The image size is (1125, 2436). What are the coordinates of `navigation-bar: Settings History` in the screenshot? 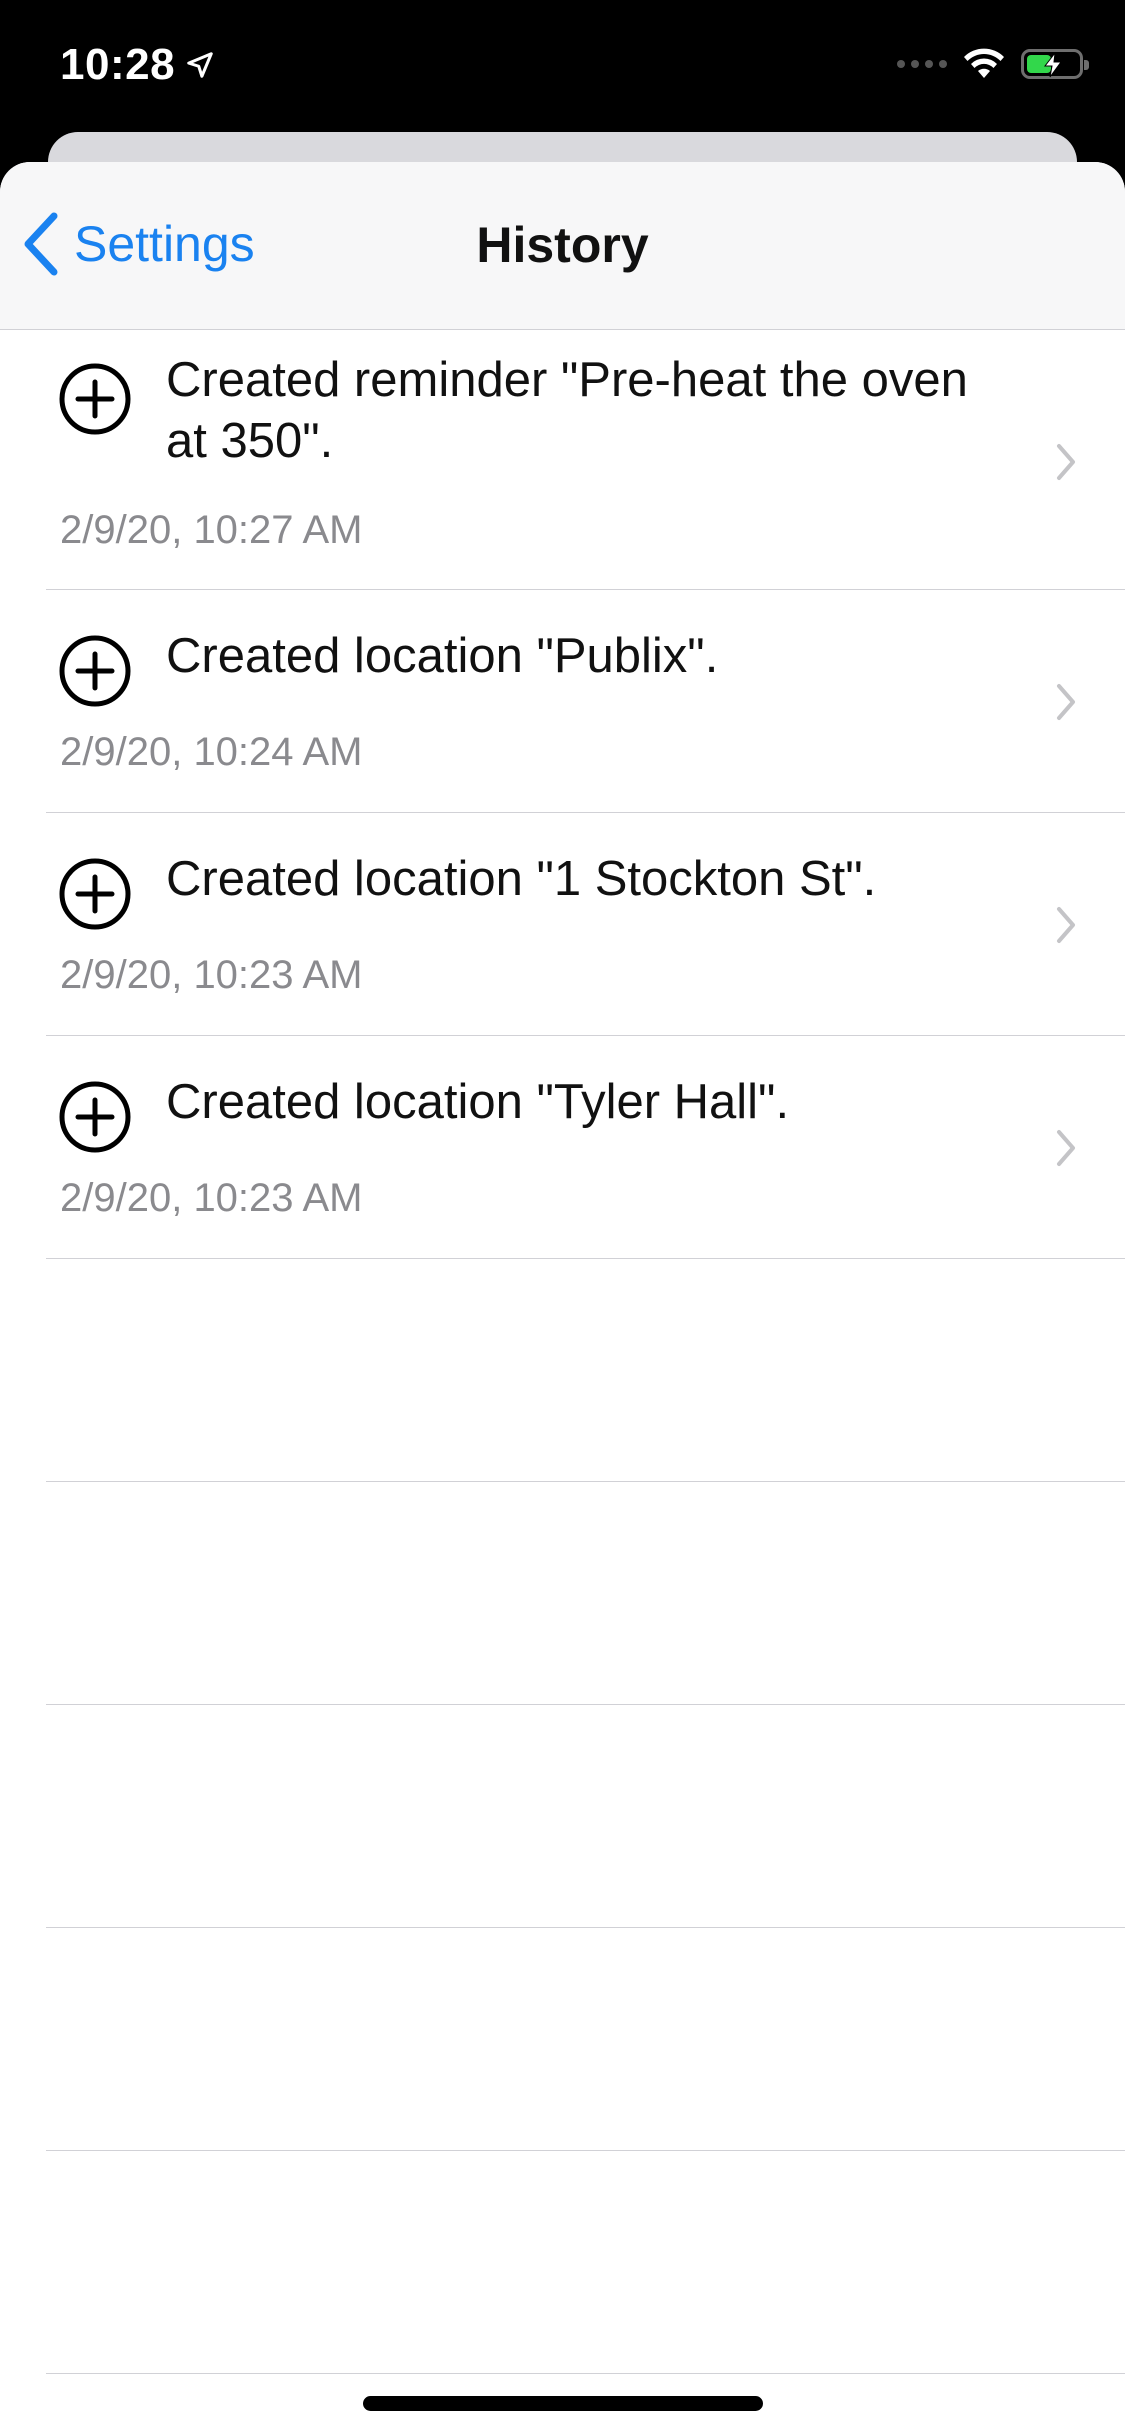 It's located at (562, 246).